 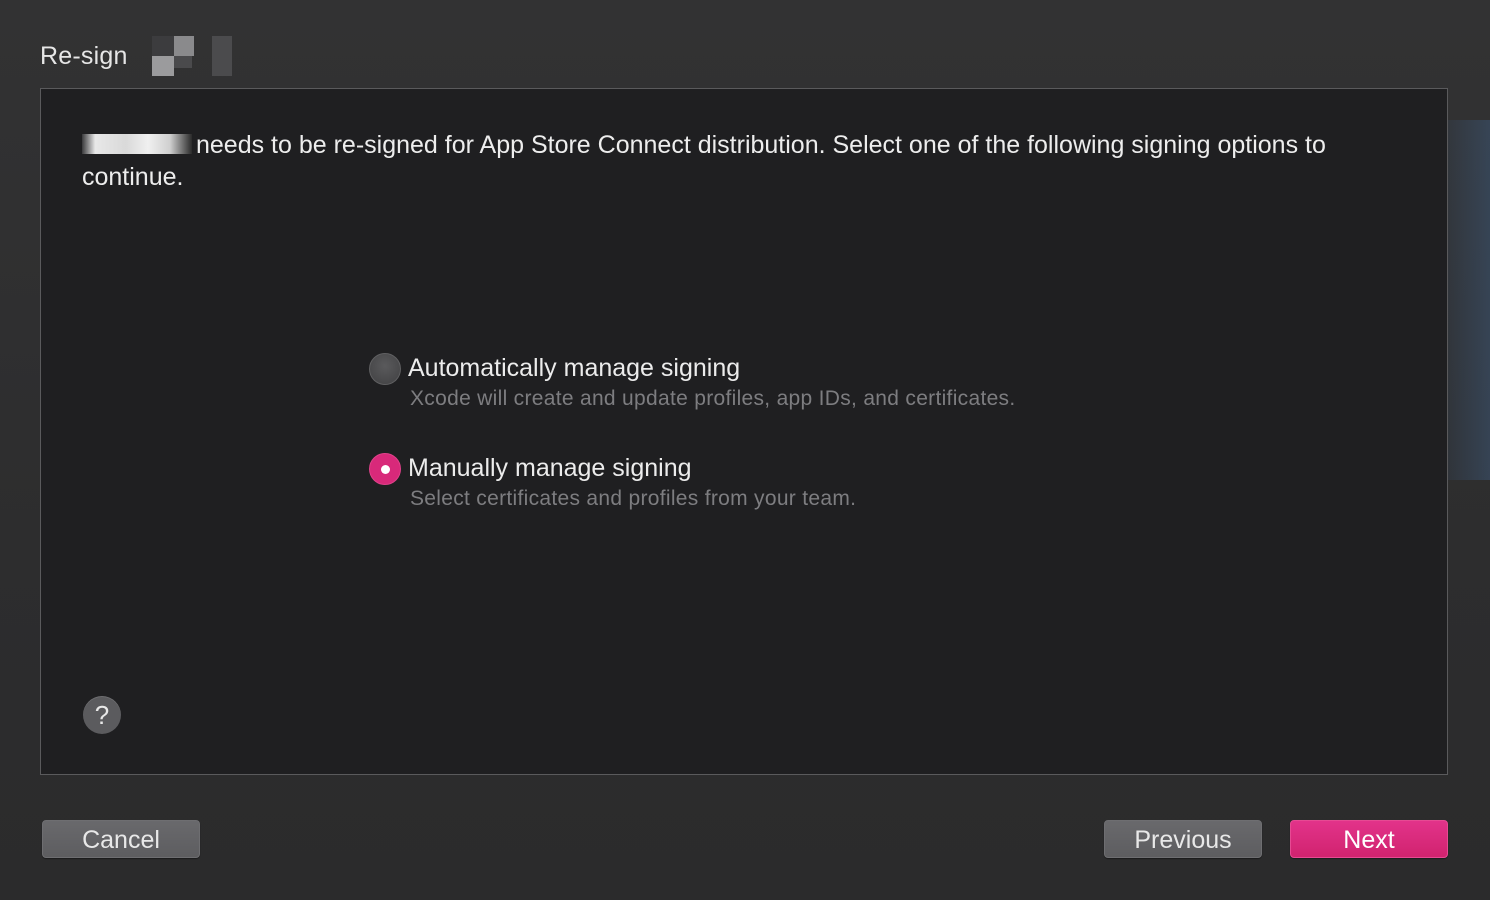 What do you see at coordinates (385, 369) in the screenshot?
I see `radio-automatic-signing` at bounding box center [385, 369].